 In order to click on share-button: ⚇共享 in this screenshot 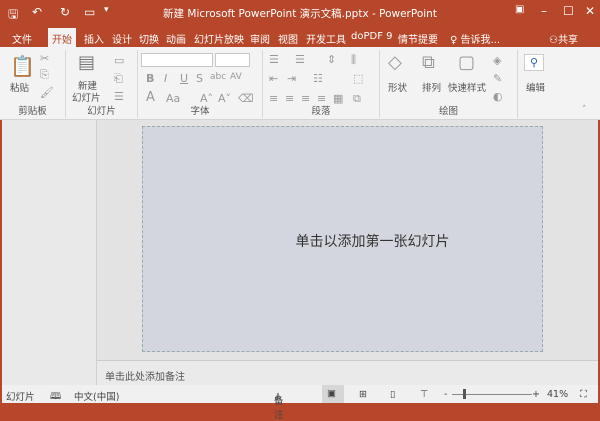, I will do `click(563, 37)`.